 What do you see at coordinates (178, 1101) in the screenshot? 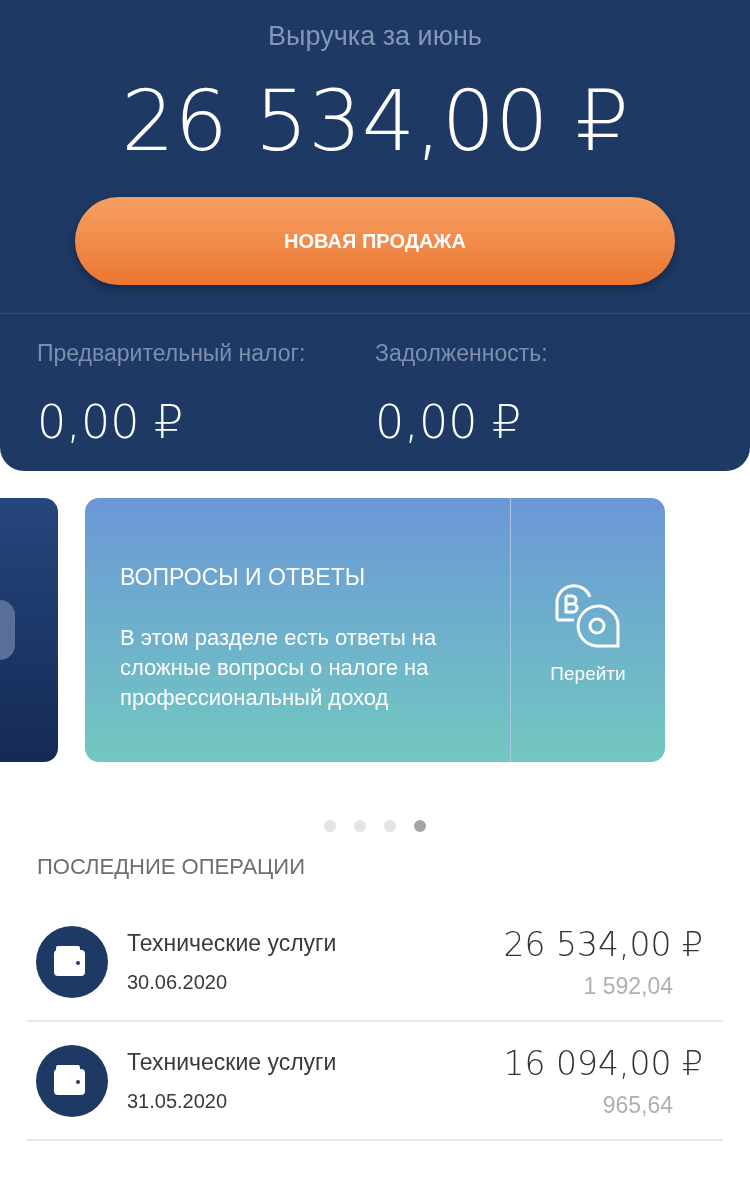
I see `operation-date: 31.05.2020` at bounding box center [178, 1101].